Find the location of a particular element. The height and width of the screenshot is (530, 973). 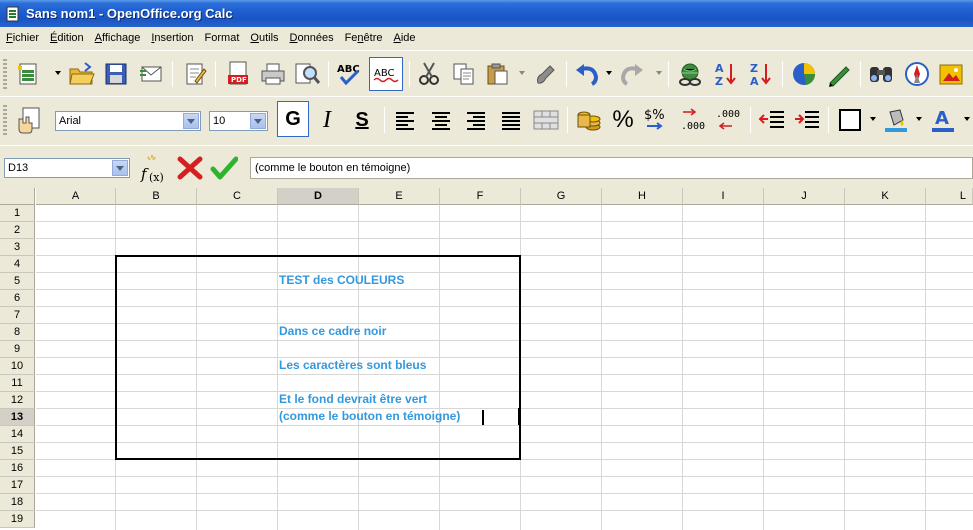

font-name-combo: Arial is located at coordinates (128, 121).